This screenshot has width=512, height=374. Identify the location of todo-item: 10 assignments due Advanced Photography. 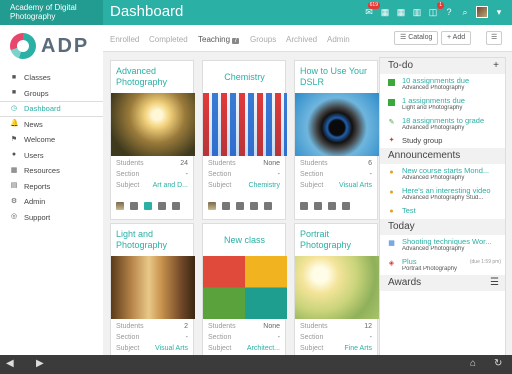
(442, 84).